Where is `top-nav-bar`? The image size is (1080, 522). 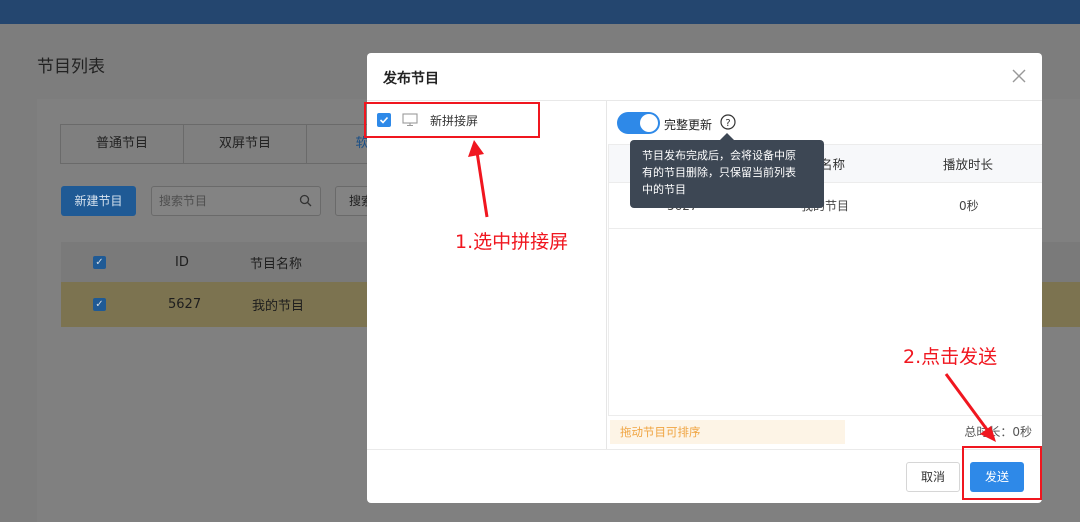
top-nav-bar is located at coordinates (540, 12).